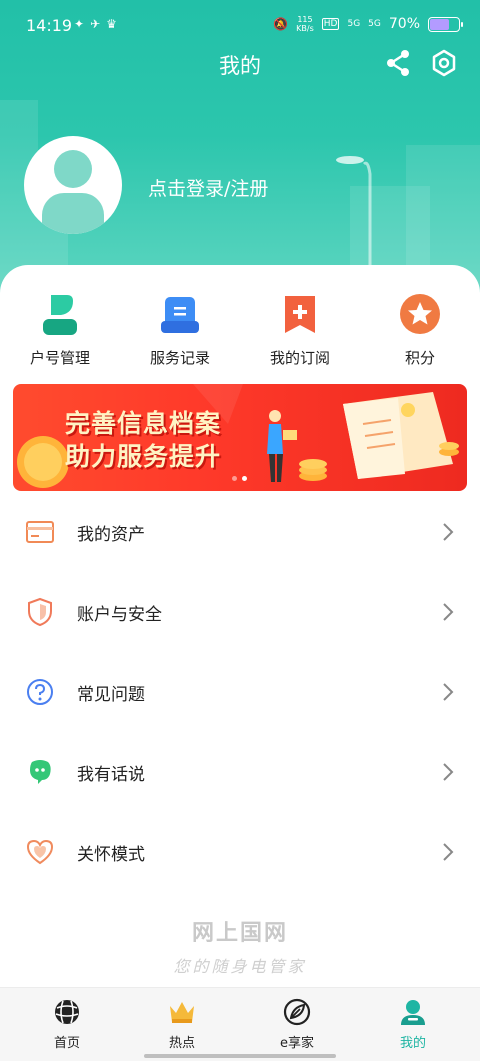 This screenshot has width=480, height=1061. Describe the element at coordinates (181, 1043) in the screenshot. I see `tab-label: 热点` at that location.